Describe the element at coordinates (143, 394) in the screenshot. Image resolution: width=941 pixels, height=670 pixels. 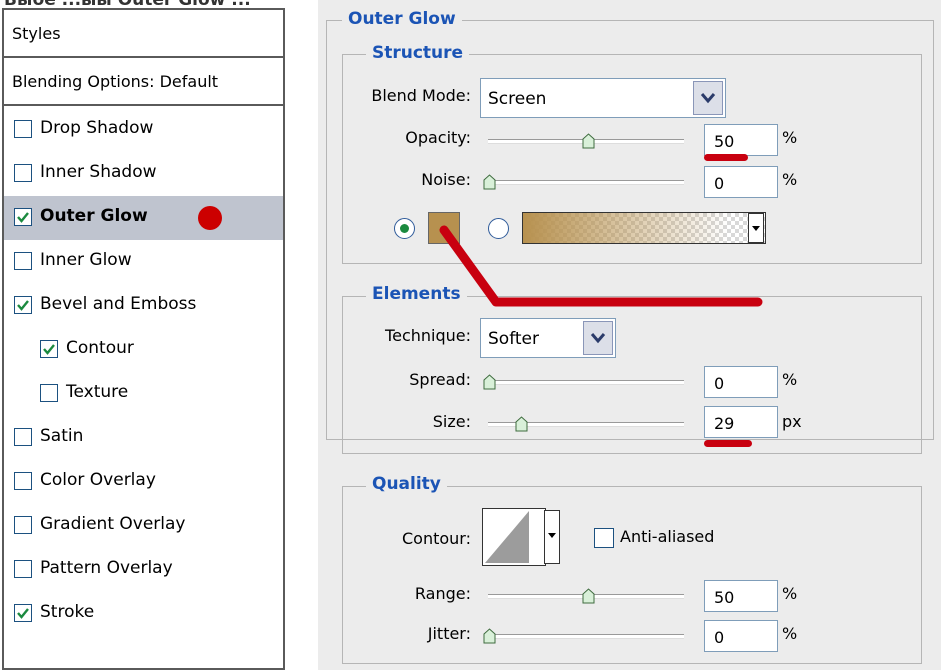
I see `style-item-texture: Texture` at that location.